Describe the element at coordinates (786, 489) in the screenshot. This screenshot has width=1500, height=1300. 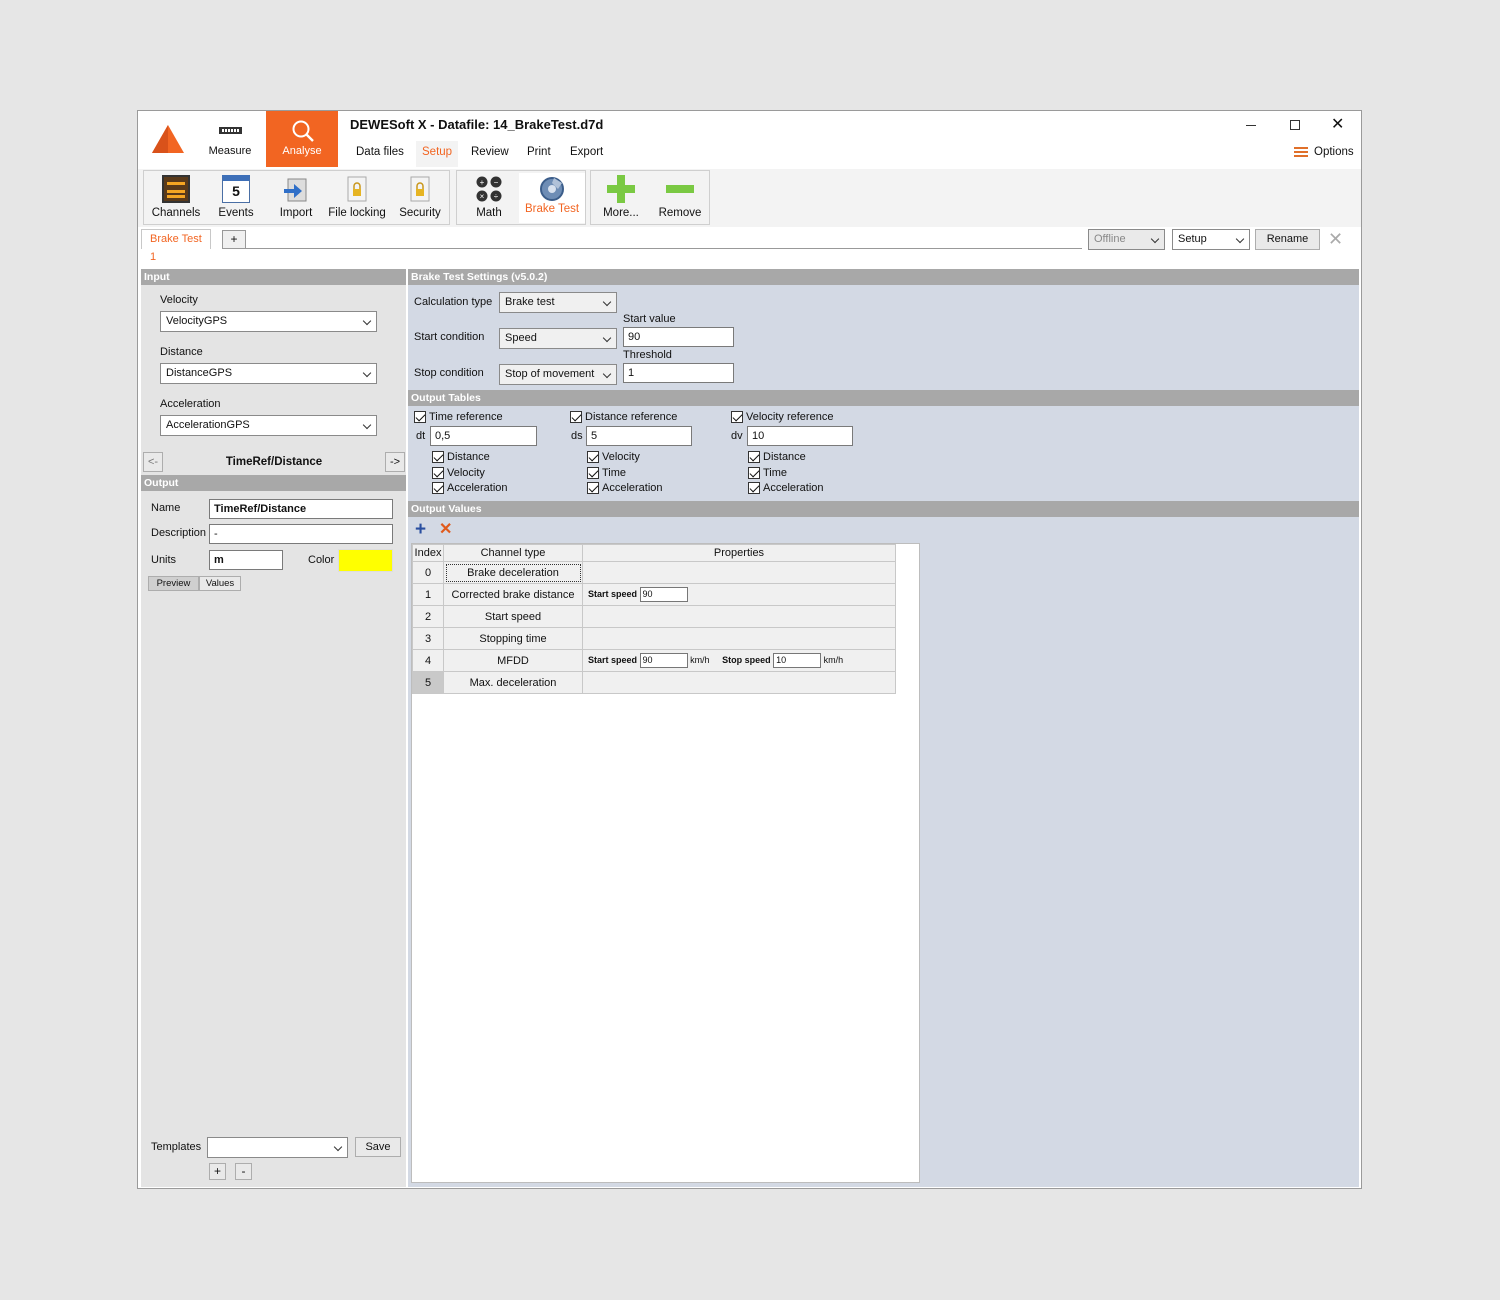
I see `velocity-ref-acceleration-checkbox: Acceleration` at that location.